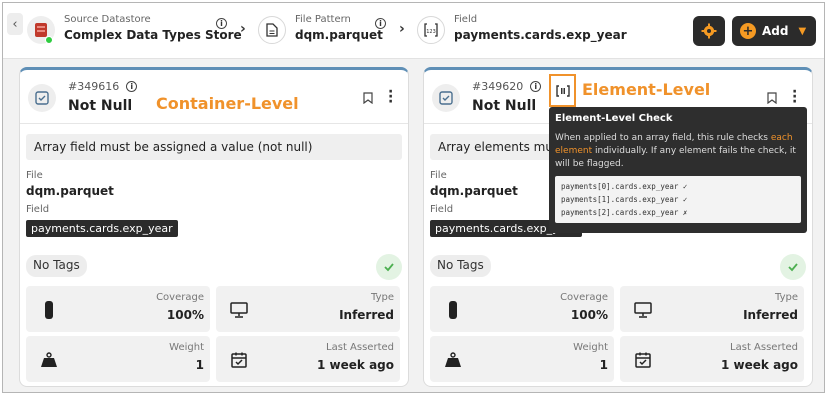 The height and width of the screenshot is (395, 827). What do you see at coordinates (748, 31) in the screenshot?
I see `plus-icon: +` at bounding box center [748, 31].